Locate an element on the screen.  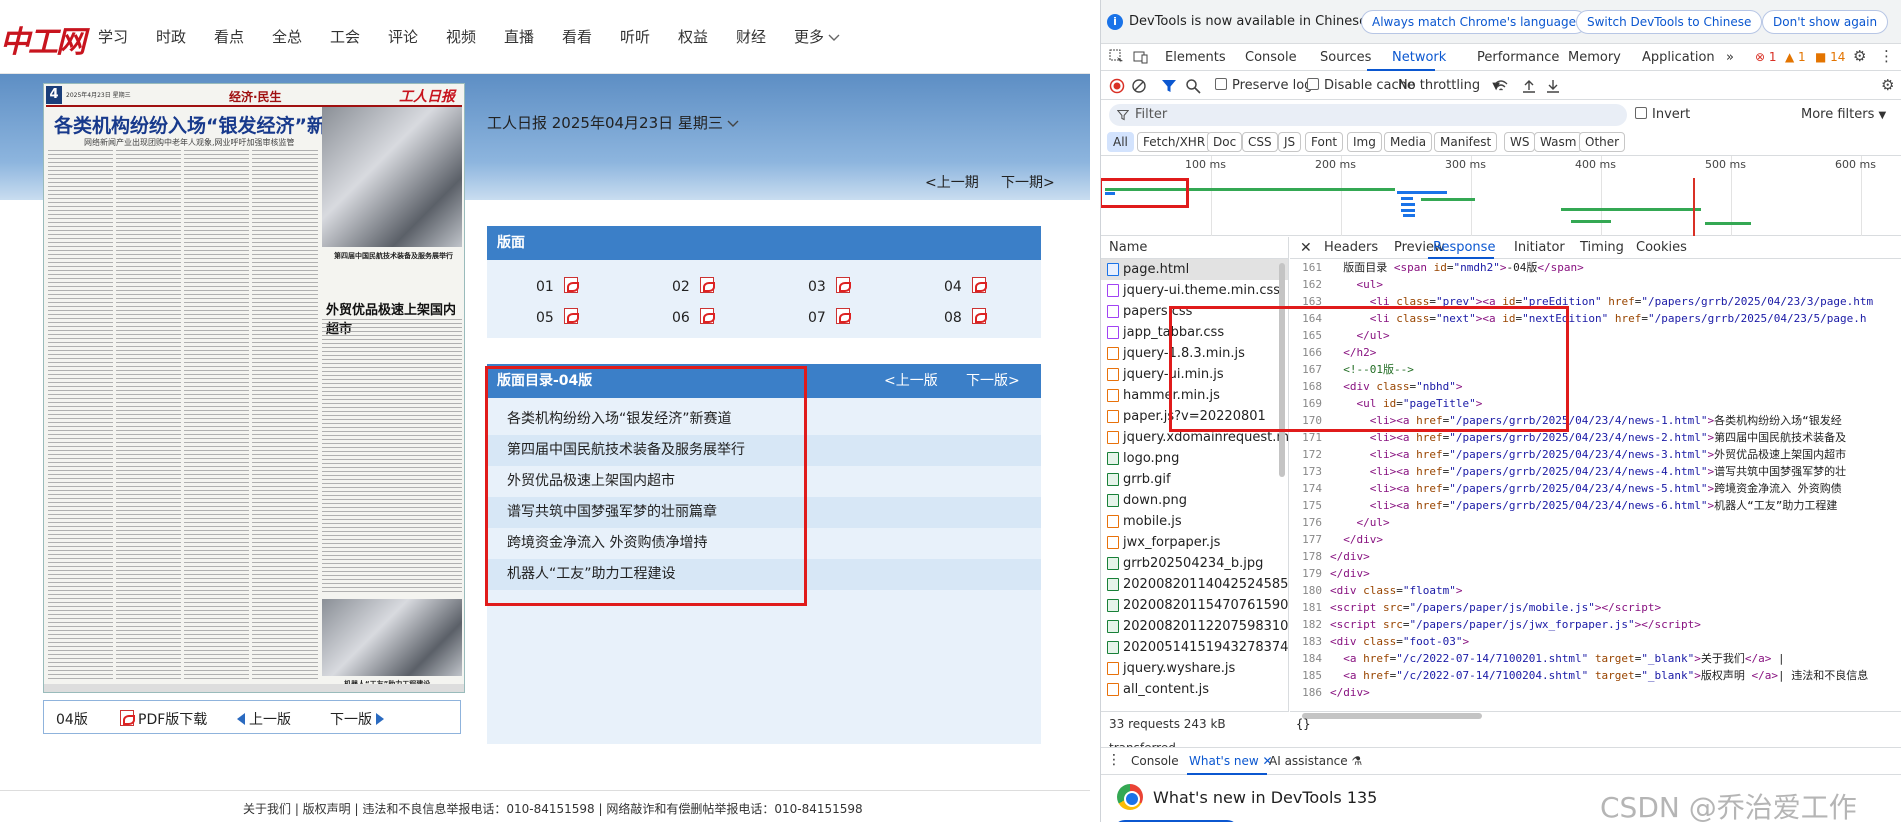
edition-link-04: 04 is located at coordinates (965, 286).